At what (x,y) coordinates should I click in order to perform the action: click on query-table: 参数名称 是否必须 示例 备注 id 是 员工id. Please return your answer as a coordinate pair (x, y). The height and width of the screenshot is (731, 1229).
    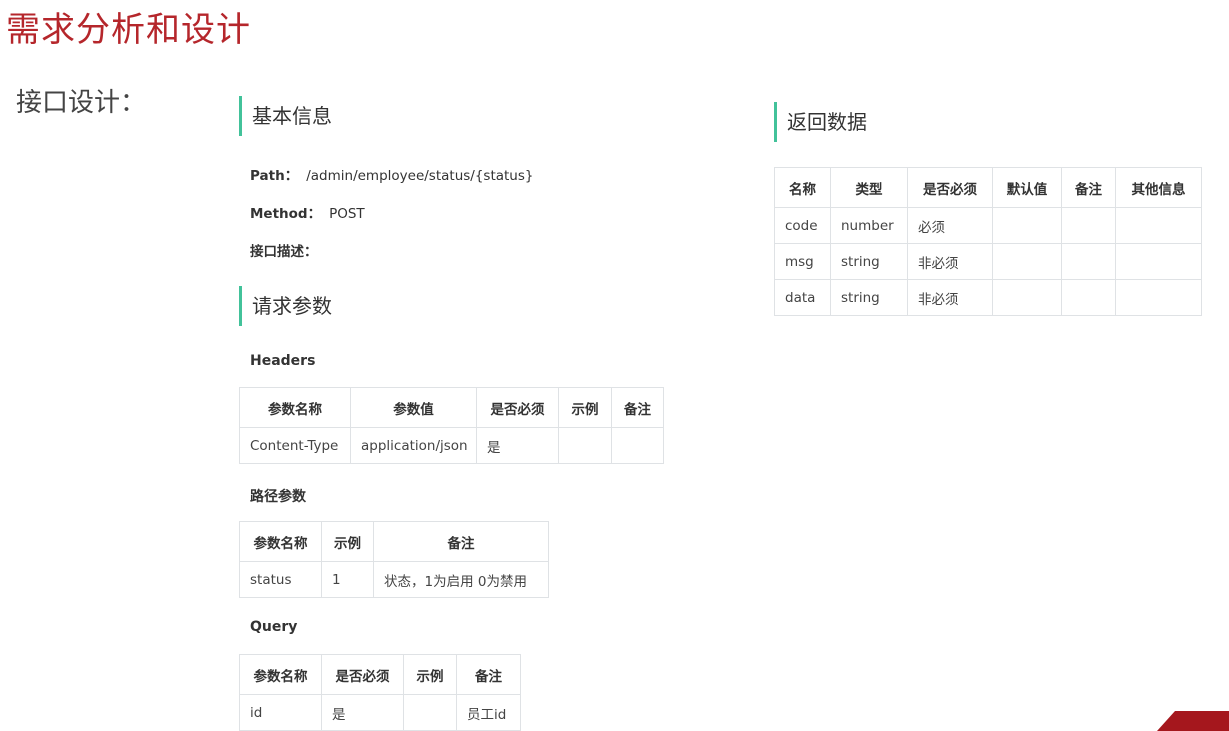
    Looking at the image, I should click on (380, 692).